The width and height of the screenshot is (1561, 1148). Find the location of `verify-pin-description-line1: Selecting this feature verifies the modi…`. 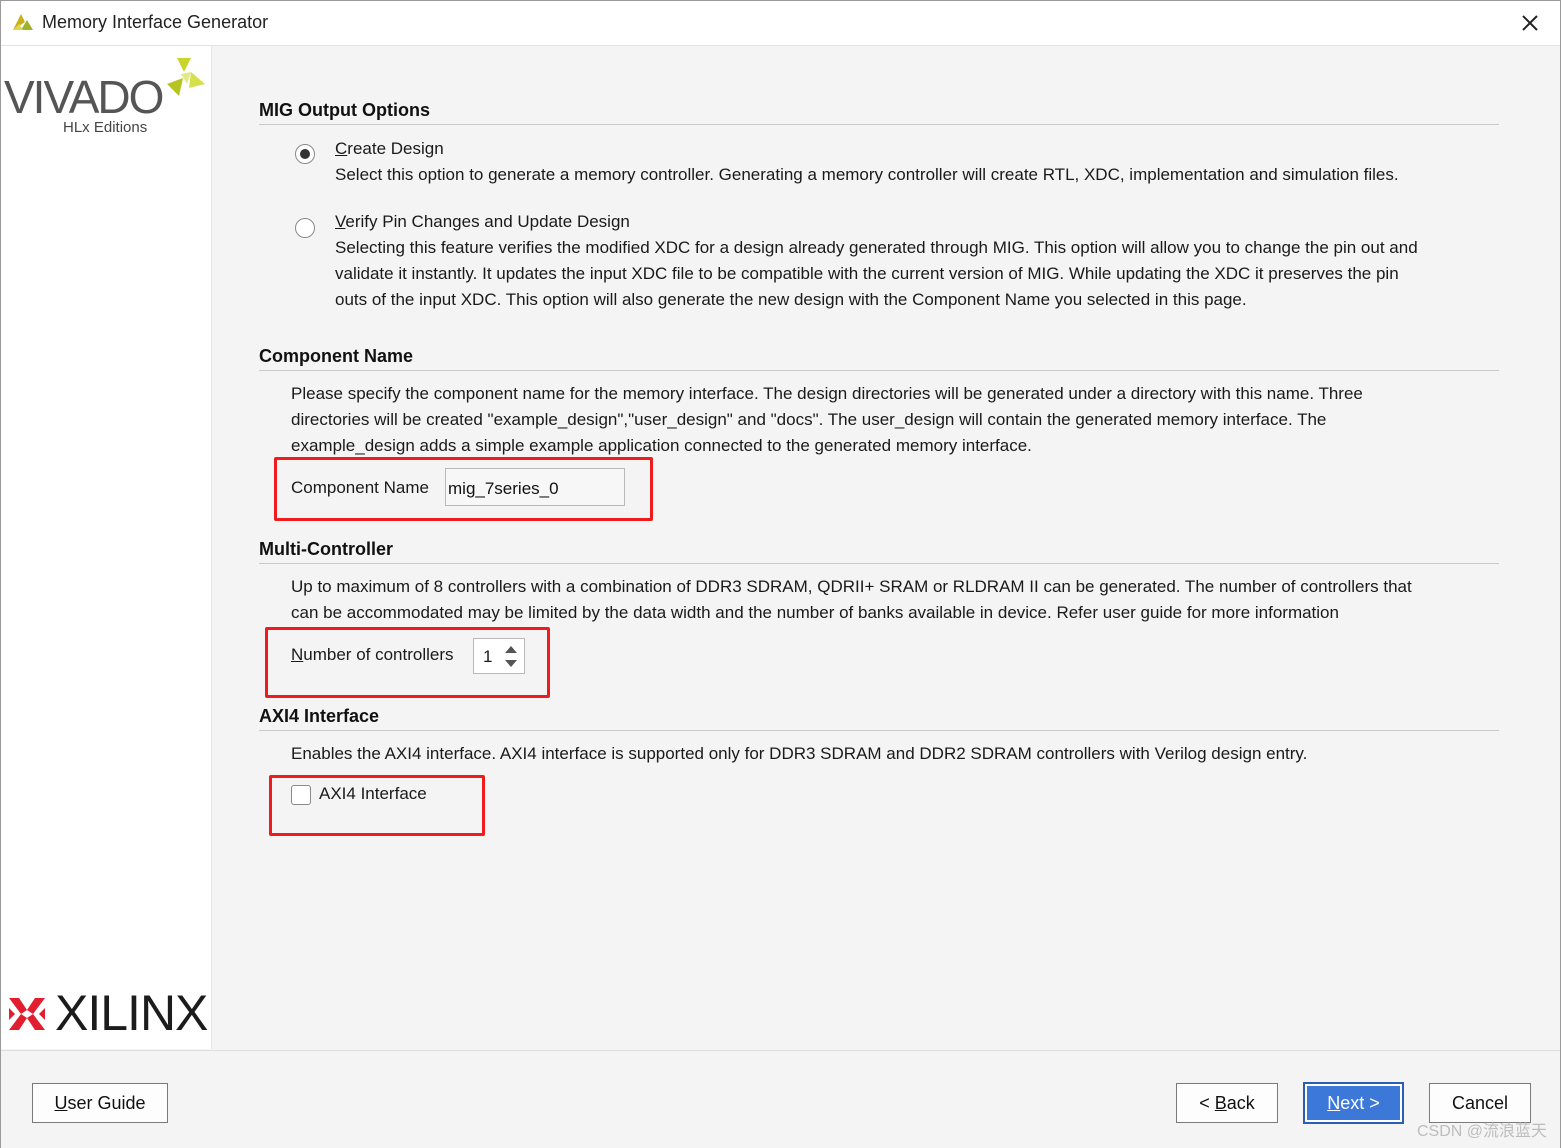

verify-pin-description-line1: Selecting this feature verifies the modi… is located at coordinates (876, 247).